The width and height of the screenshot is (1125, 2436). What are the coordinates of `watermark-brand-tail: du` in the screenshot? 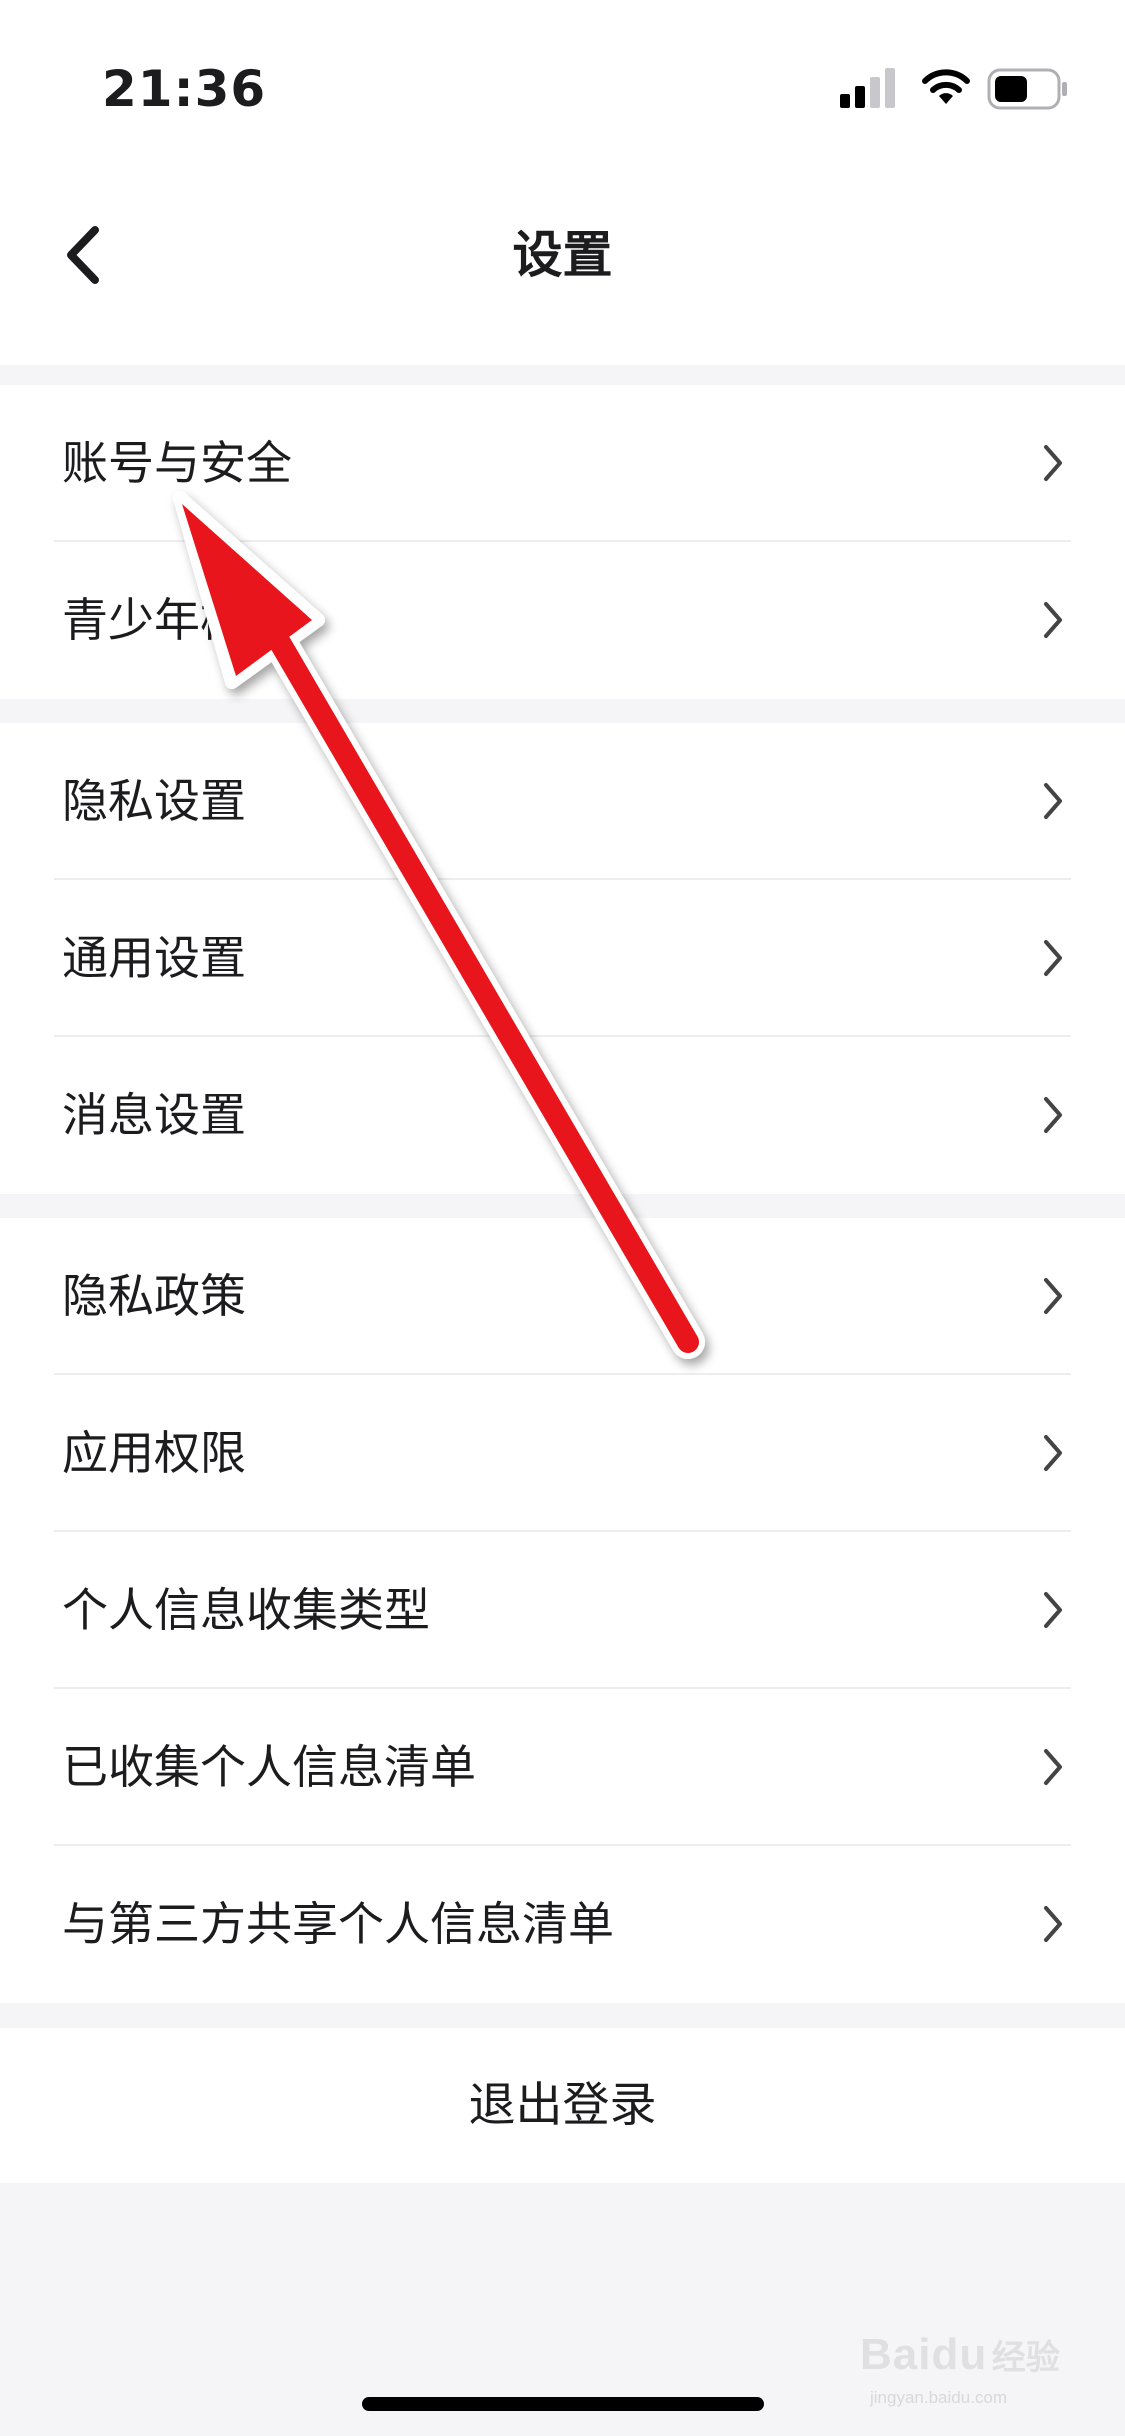 It's located at (959, 2354).